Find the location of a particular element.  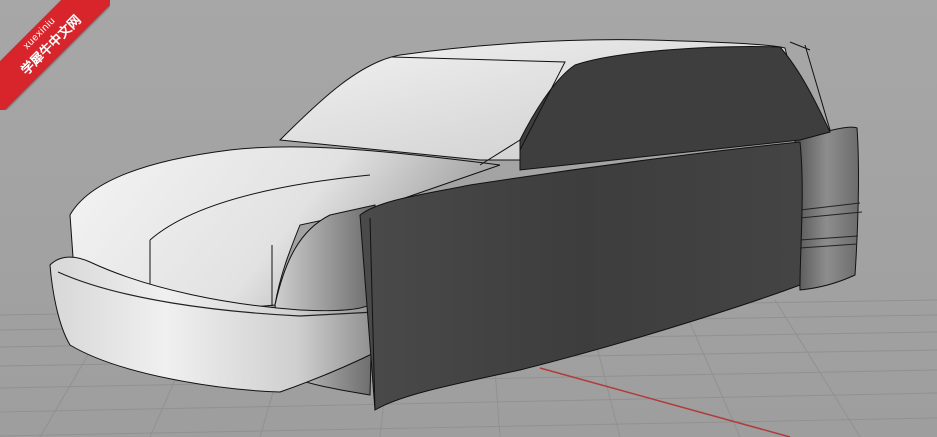

watermark-badge: xuexiniu 学犀牛中文网 is located at coordinates (55, 55).